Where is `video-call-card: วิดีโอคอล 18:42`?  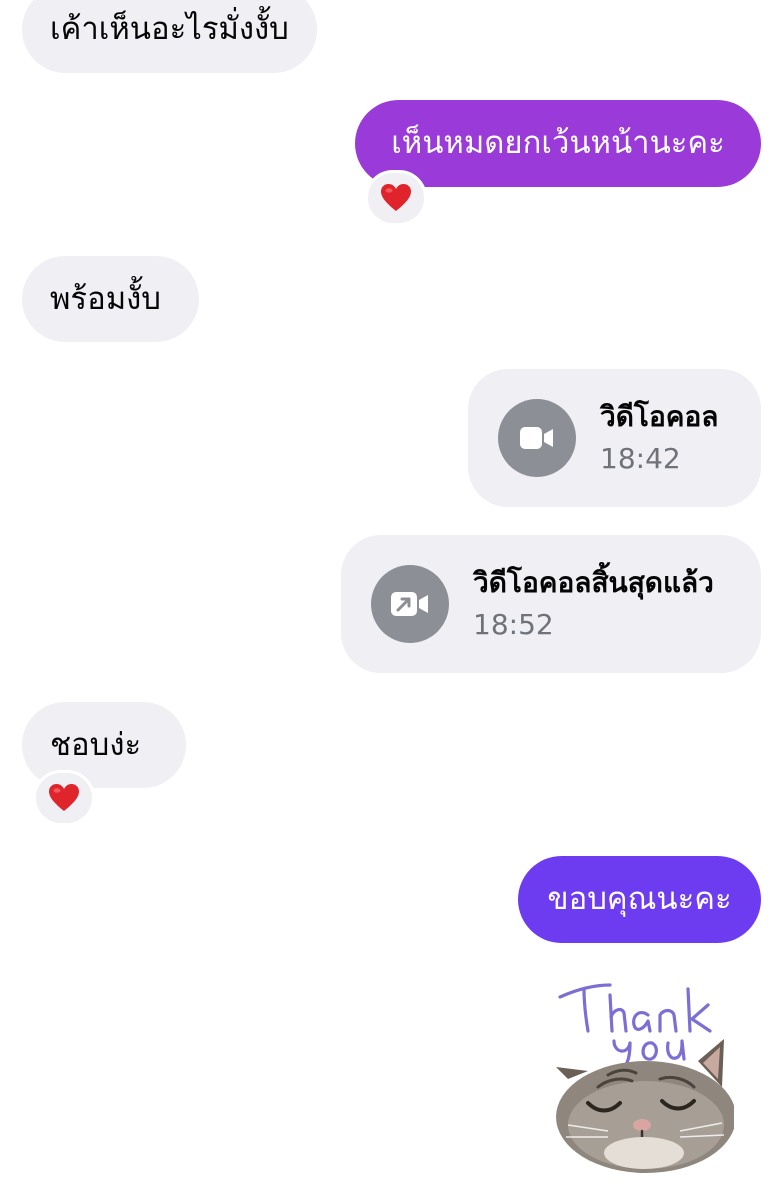
video-call-card: วิดีโอคอล 18:42 is located at coordinates (614, 438).